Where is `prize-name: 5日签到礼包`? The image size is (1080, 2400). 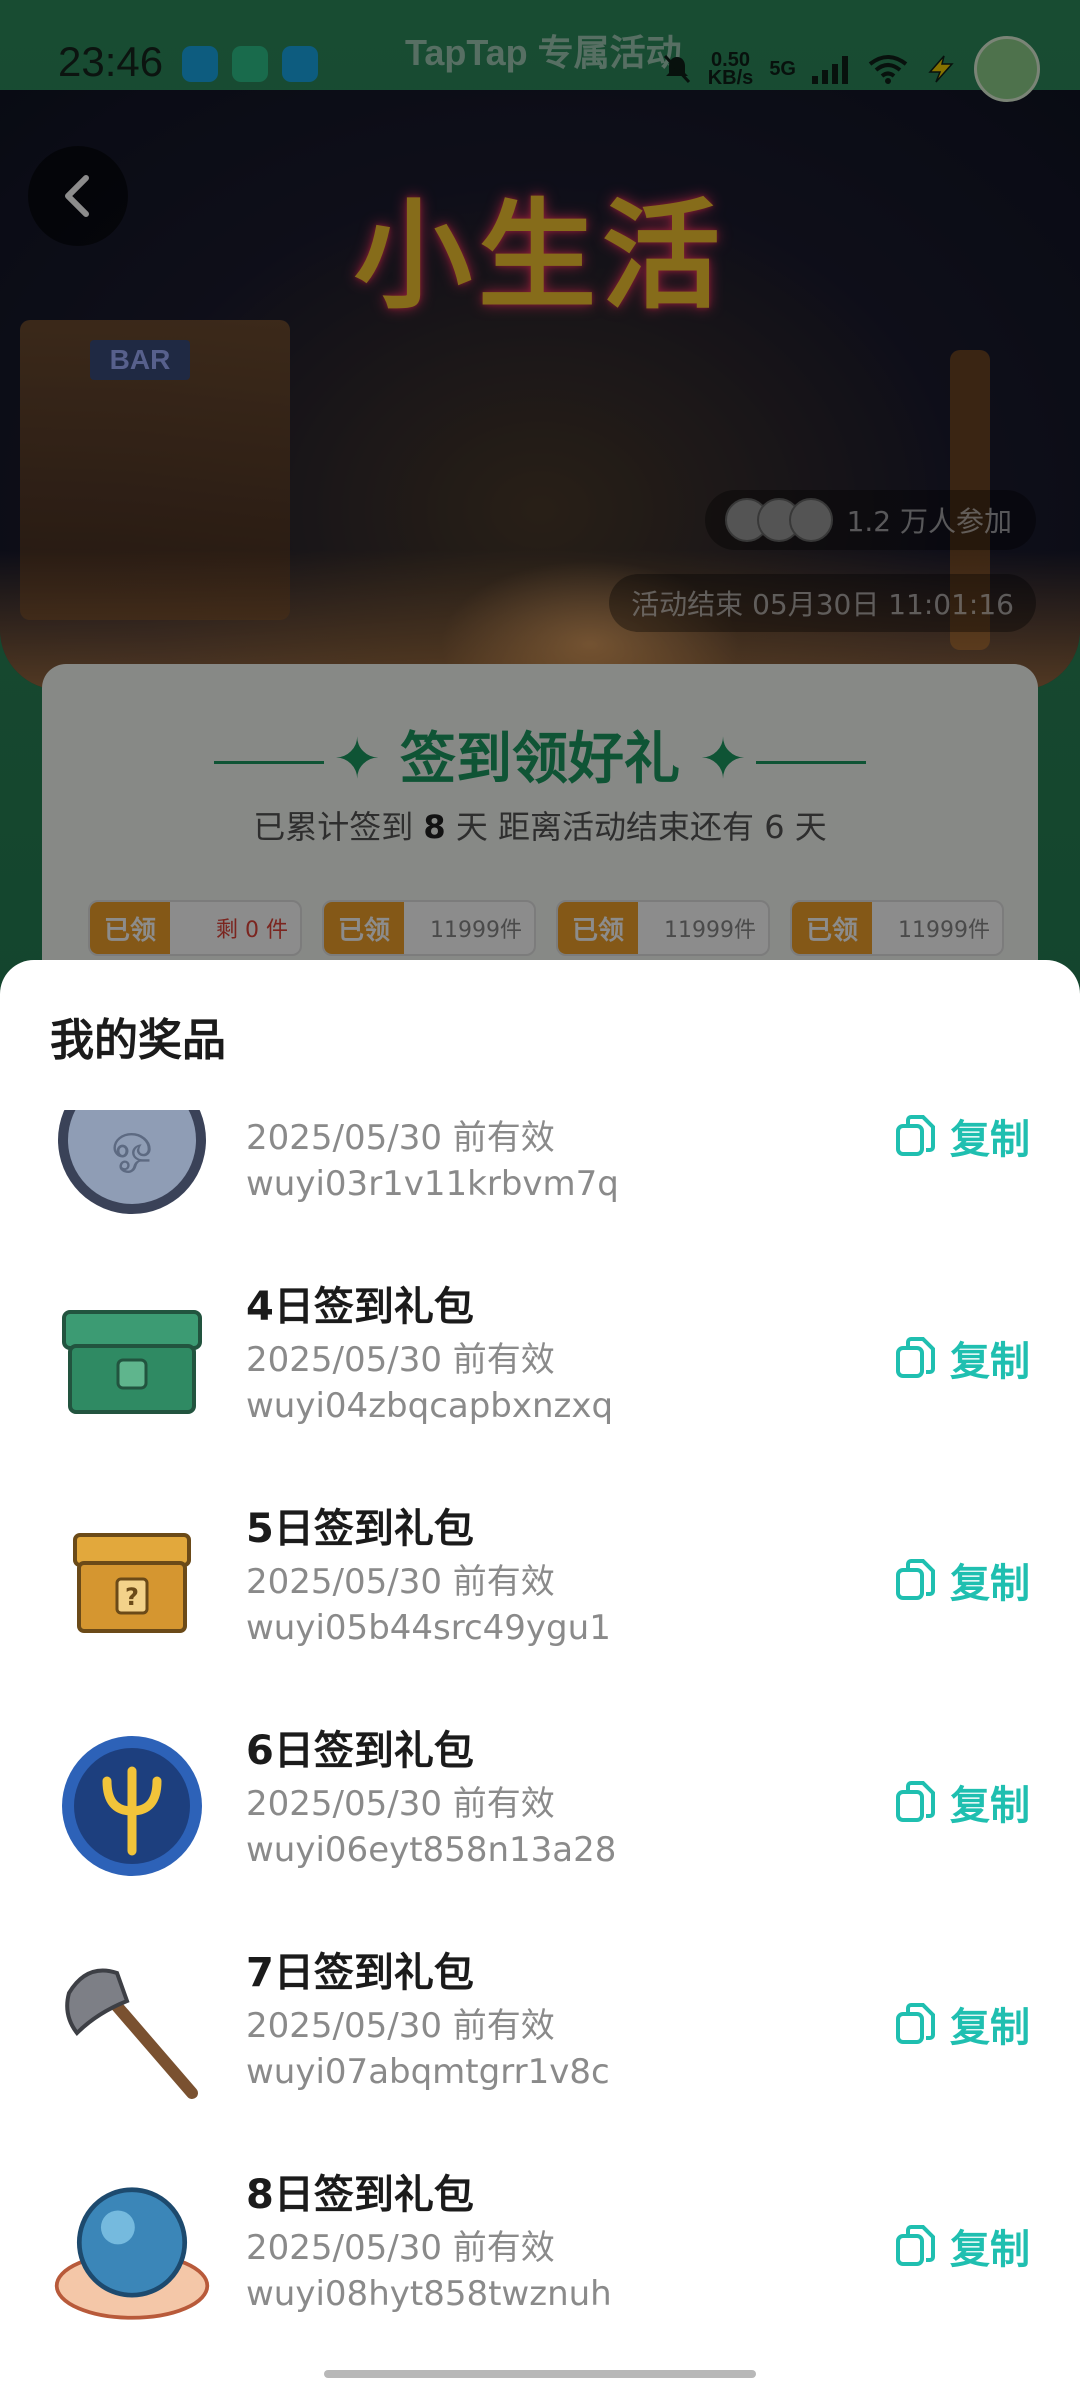
prize-name: 5日签到礼包 is located at coordinates (360, 1529).